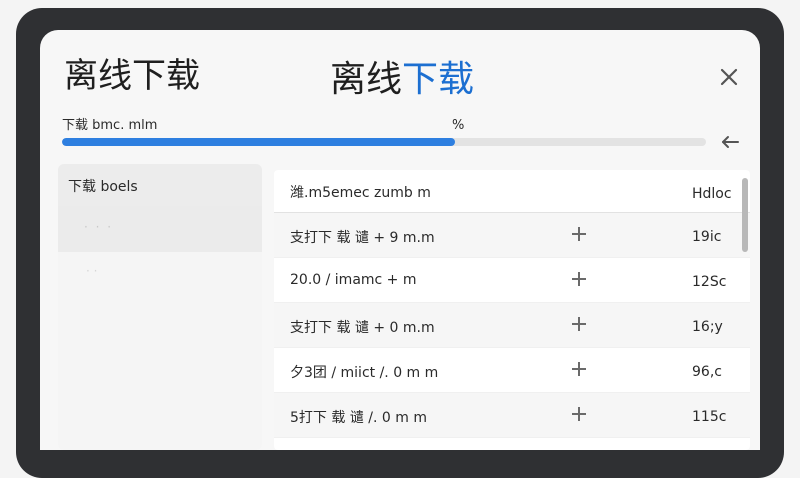 This screenshot has width=800, height=478. I want to click on row-size: 12Sc, so click(709, 282).